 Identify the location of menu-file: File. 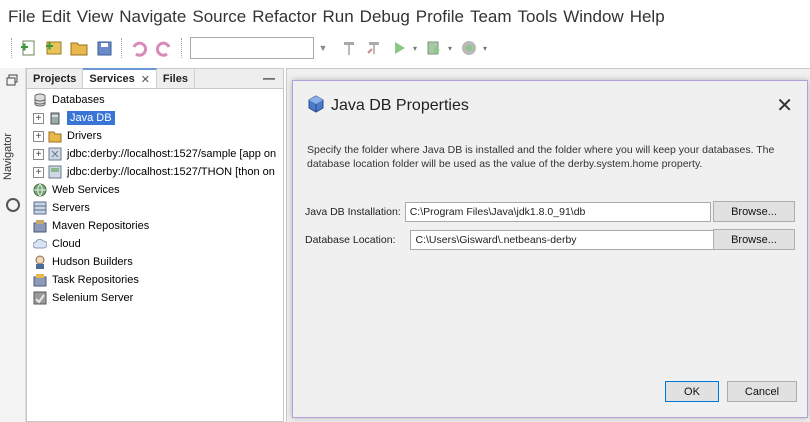
(21, 17).